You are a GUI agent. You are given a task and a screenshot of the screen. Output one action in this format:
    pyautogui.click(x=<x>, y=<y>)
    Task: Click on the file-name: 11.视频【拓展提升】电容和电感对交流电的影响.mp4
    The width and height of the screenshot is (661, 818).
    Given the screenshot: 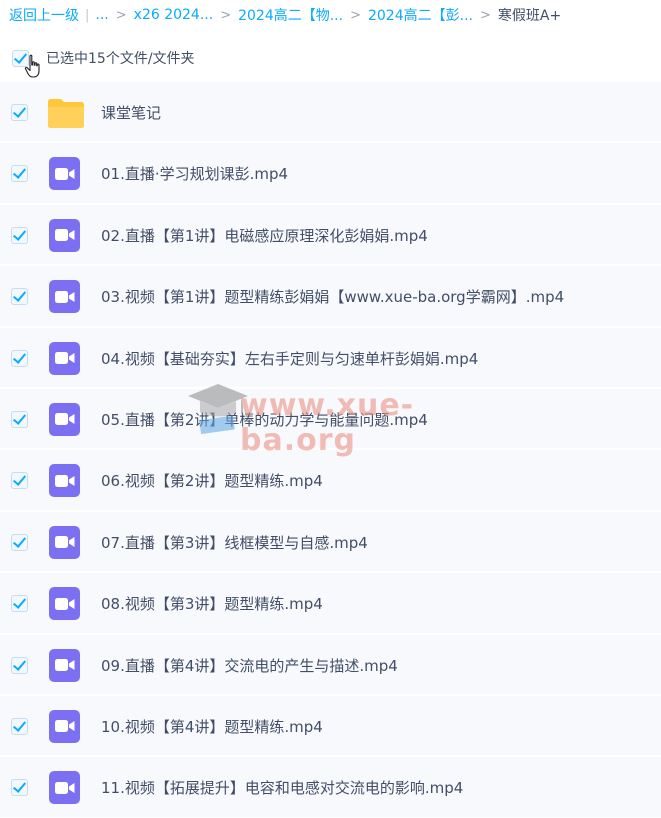 What is the action you would take?
    pyautogui.click(x=282, y=788)
    